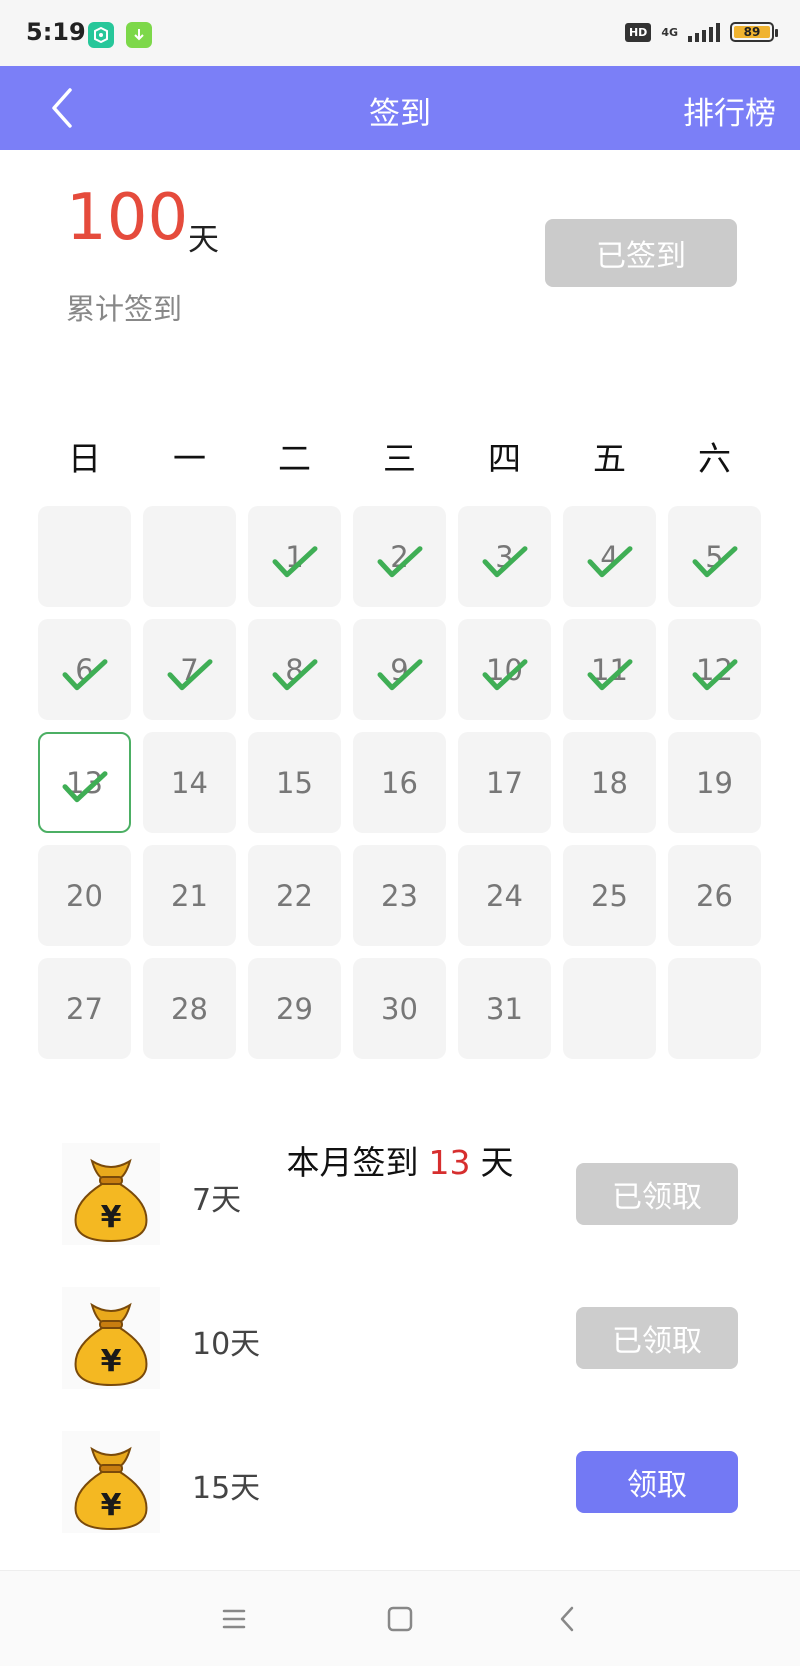  I want to click on day-1: 1, so click(294, 556).